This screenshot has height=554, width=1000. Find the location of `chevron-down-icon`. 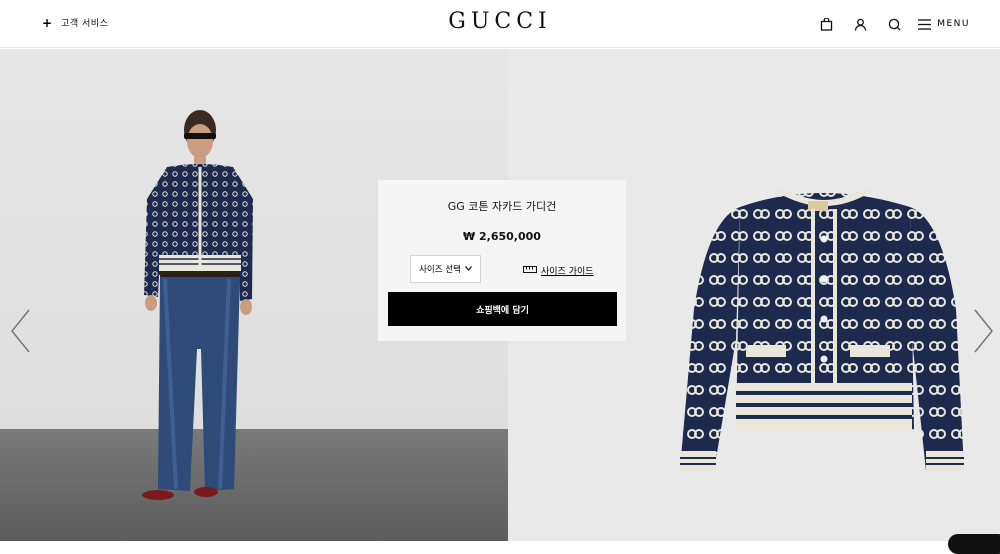

chevron-down-icon is located at coordinates (468, 269).